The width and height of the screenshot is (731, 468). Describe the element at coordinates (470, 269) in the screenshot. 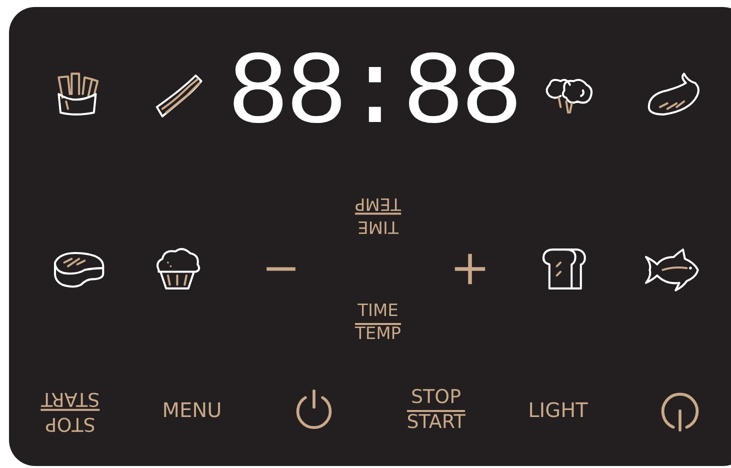

I see `plus-icon` at that location.